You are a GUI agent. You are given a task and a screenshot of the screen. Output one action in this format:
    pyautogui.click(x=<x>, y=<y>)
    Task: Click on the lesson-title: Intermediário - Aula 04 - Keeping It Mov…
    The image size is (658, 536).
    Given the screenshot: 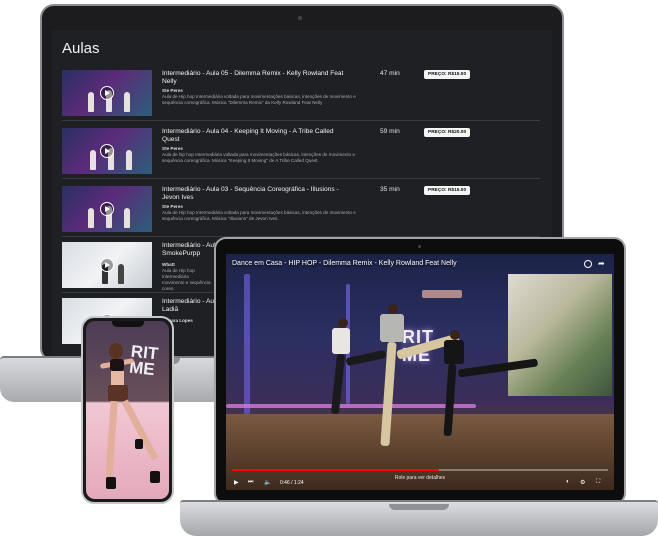 What is the action you would take?
    pyautogui.click(x=257, y=136)
    